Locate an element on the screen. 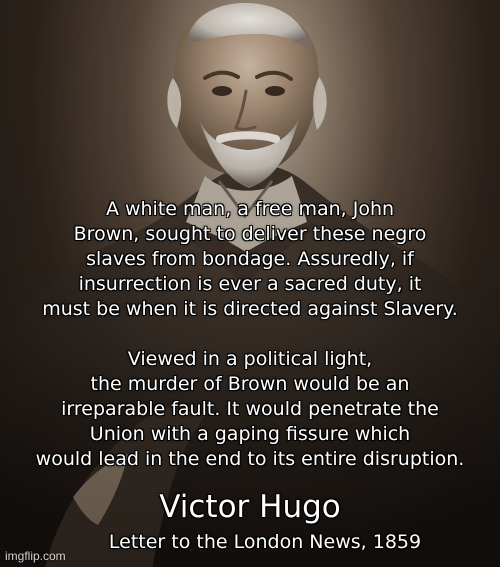  imgflip-watermark: imgflip.com is located at coordinates (35, 556).